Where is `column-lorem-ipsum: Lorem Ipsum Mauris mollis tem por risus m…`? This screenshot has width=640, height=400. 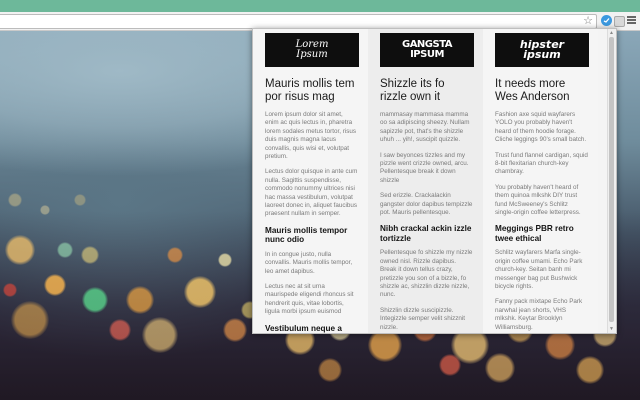
column-lorem-ipsum: Lorem Ipsum Mauris mollis tem por risus m… is located at coordinates (310, 181).